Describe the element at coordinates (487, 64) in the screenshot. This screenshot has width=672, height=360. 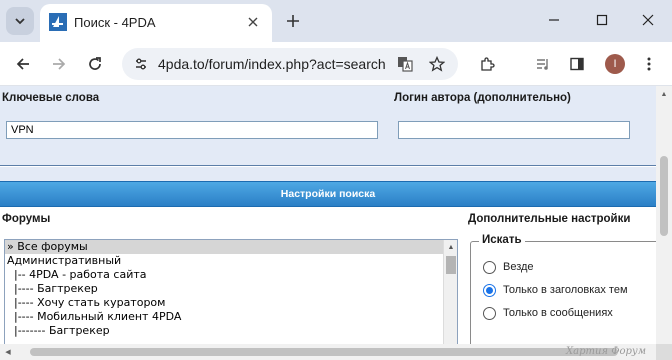
I see `extensions-puzzle-icon` at that location.